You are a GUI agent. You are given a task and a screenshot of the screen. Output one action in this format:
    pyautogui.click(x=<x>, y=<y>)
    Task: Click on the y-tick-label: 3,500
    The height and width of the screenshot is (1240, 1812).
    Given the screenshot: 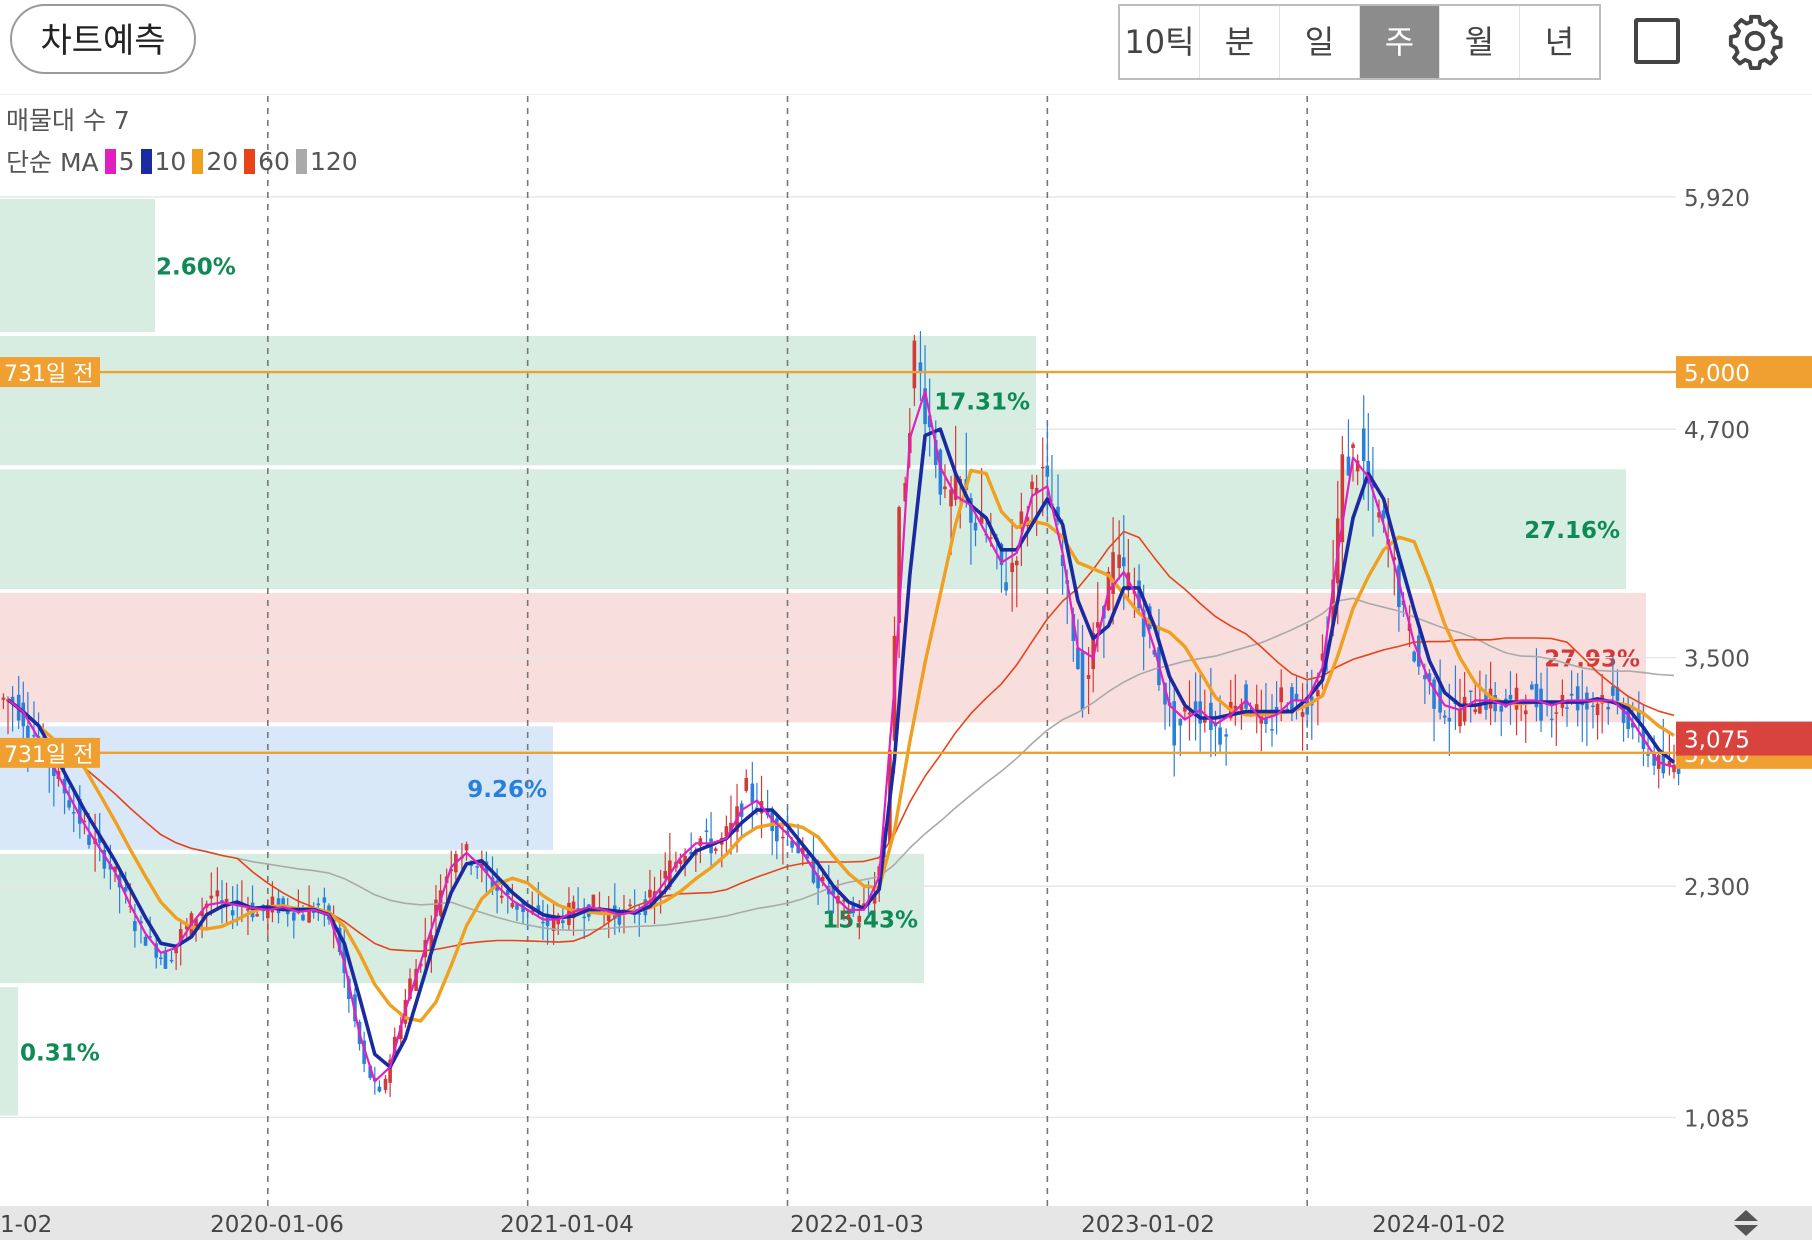 What is the action you would take?
    pyautogui.click(x=1717, y=660)
    